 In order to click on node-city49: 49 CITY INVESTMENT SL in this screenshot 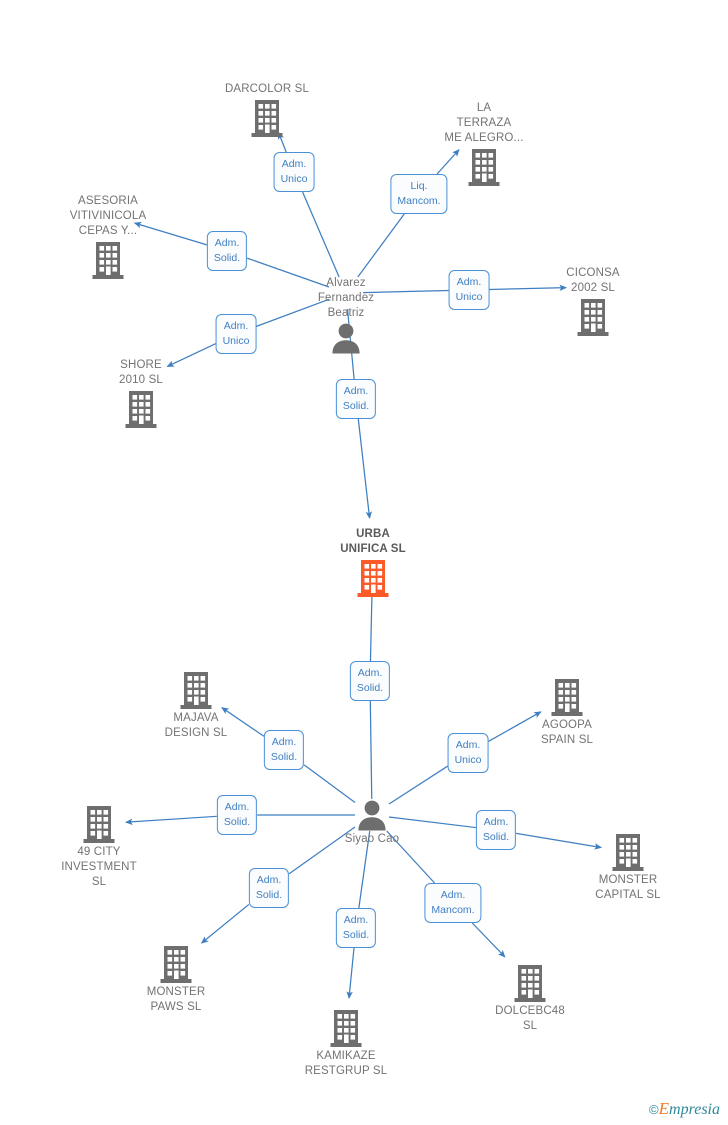, I will do `click(99, 847)`.